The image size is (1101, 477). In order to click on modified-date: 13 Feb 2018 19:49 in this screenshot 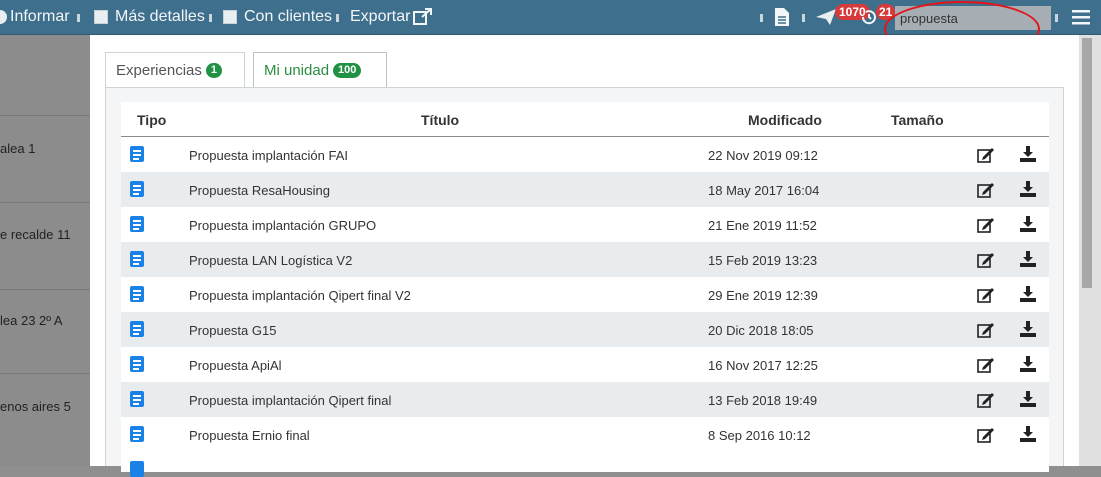, I will do `click(763, 400)`.